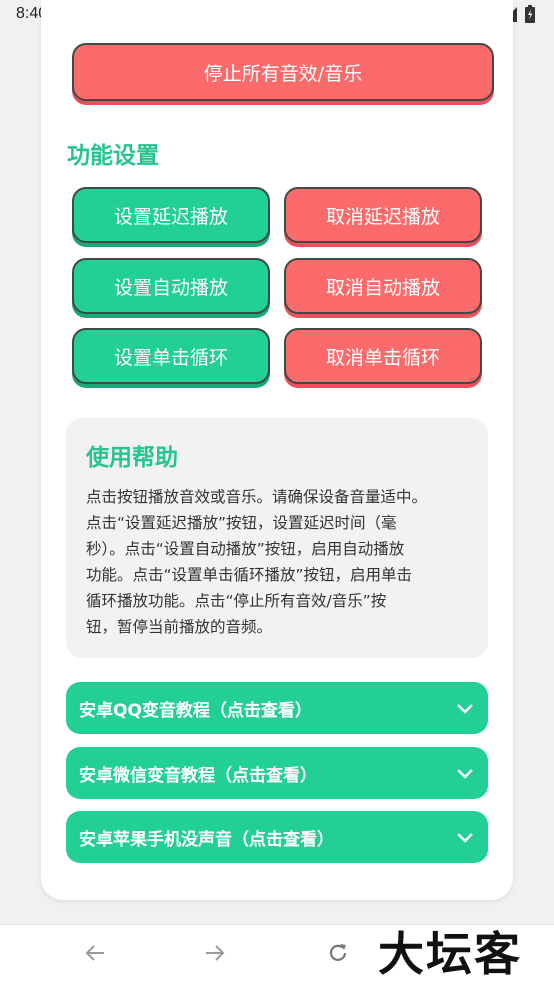 The image size is (554, 985). I want to click on accordion-qq-tutorial: 安卓QQ变音教程（点击查看）, so click(277, 708).